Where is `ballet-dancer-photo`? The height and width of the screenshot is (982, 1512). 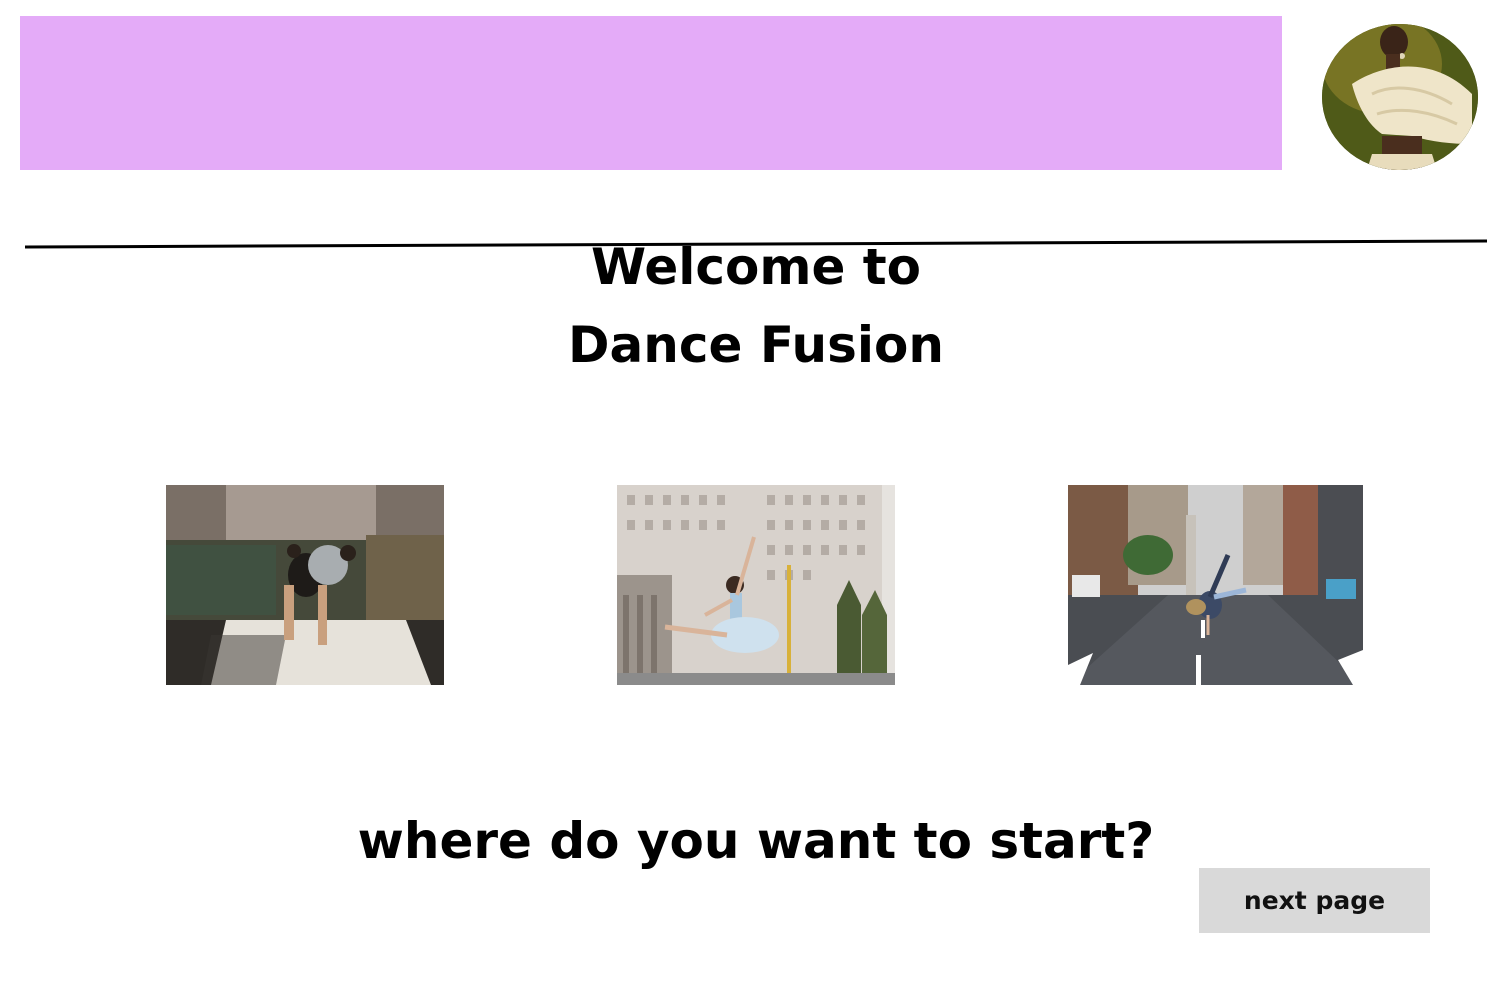 ballet-dancer-photo is located at coordinates (756, 585).